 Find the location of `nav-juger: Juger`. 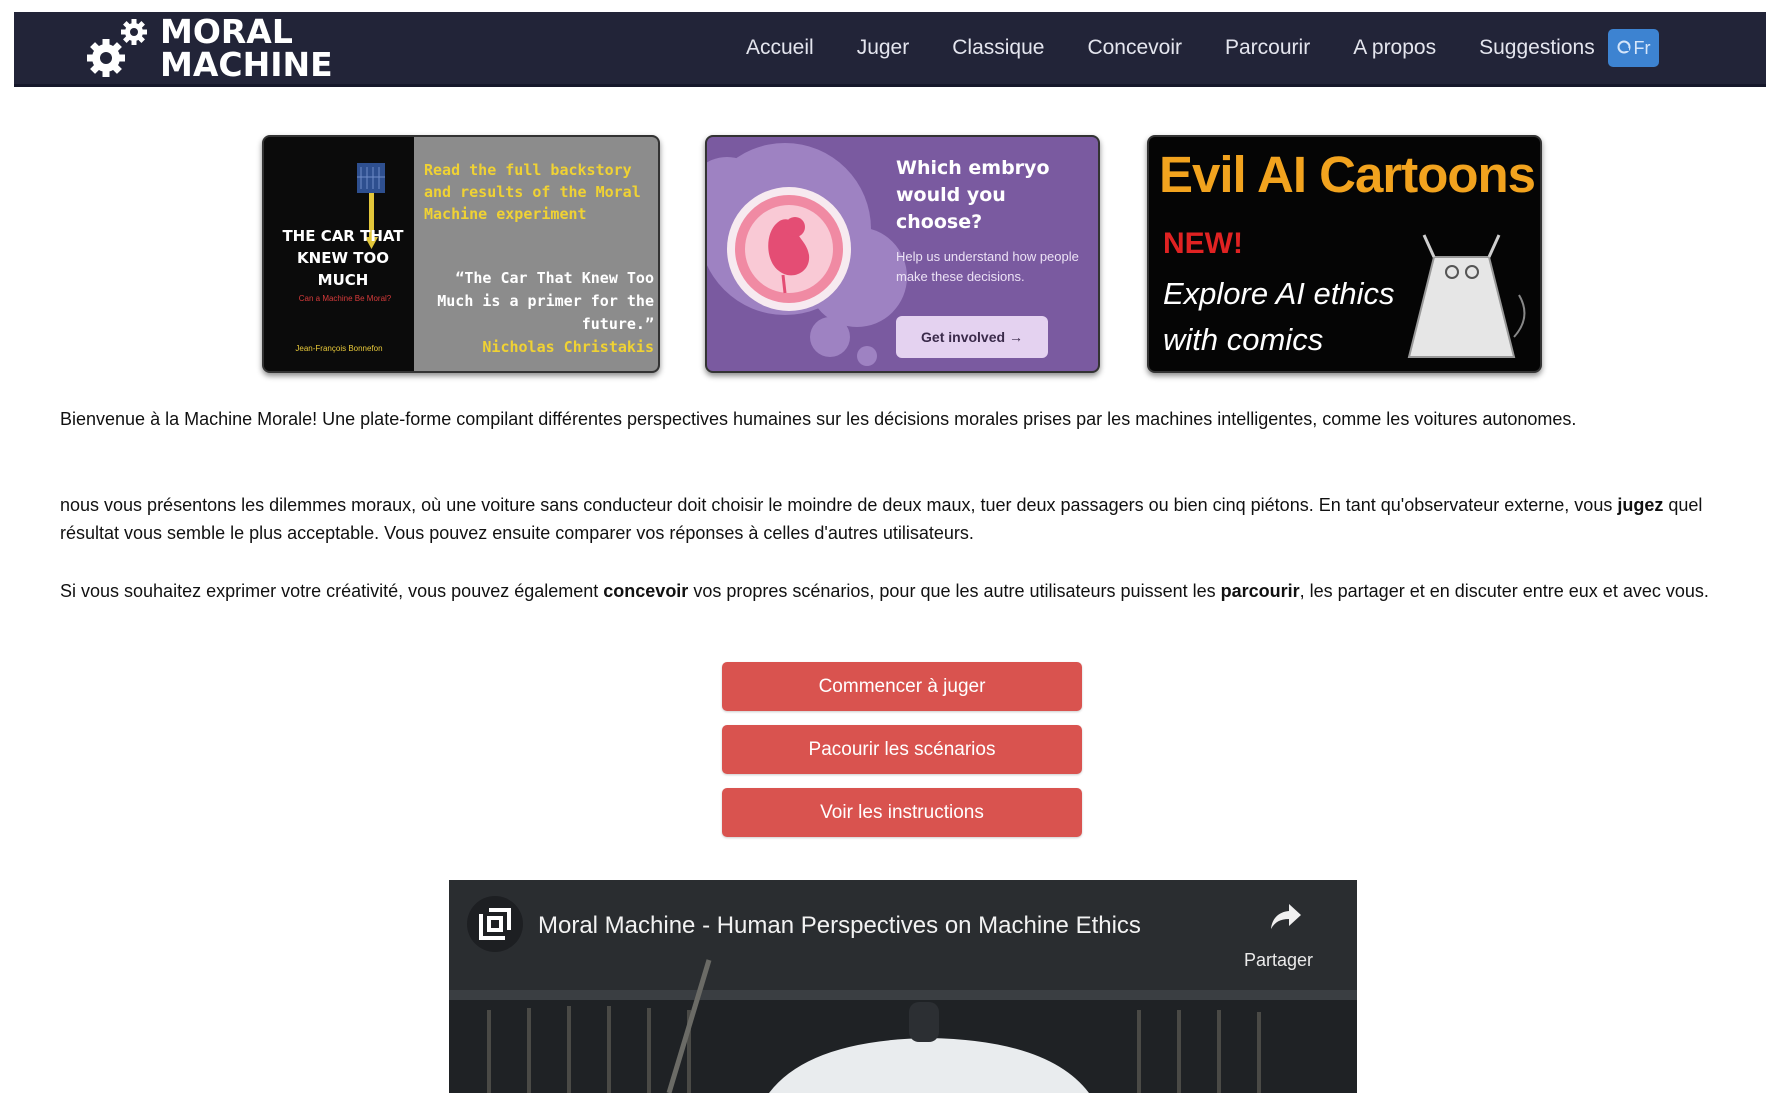

nav-juger: Juger is located at coordinates (883, 48).